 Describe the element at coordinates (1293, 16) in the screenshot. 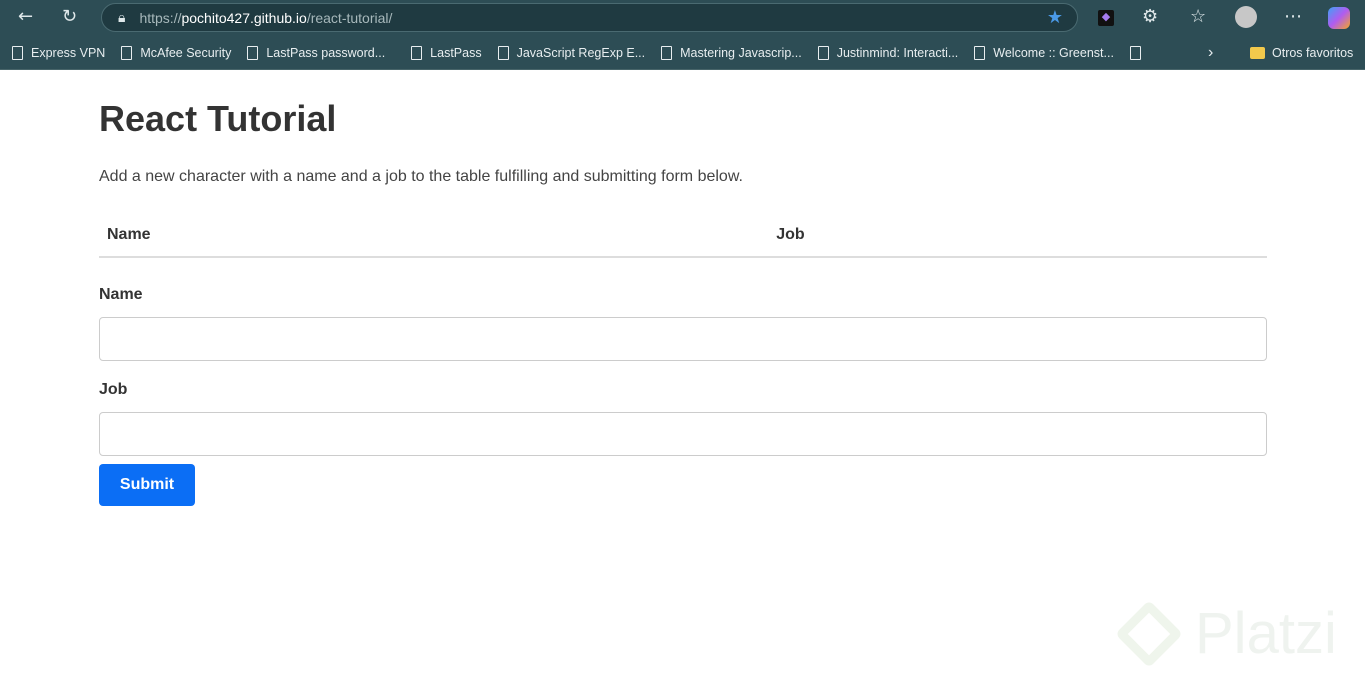

I see `more-icon: ⋯` at that location.